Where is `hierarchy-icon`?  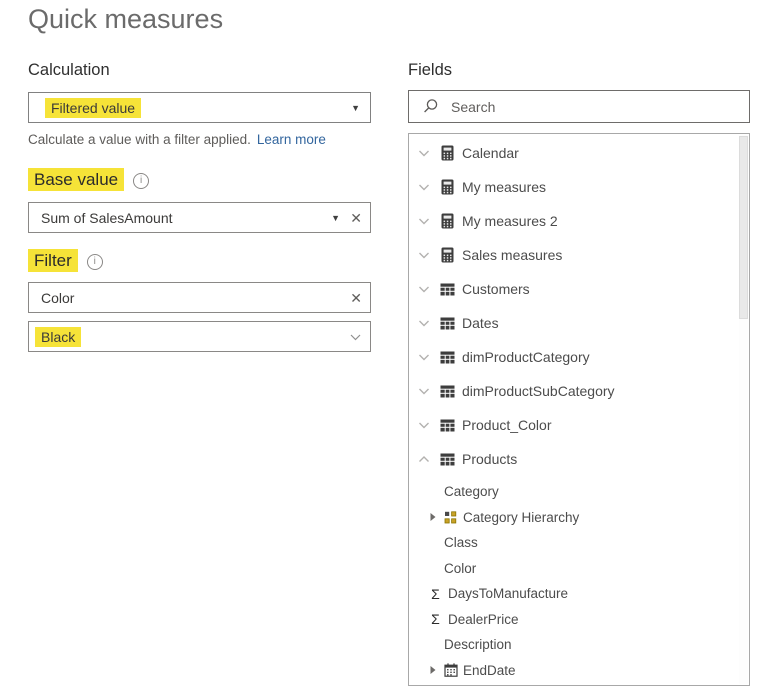
hierarchy-icon is located at coordinates (450, 517).